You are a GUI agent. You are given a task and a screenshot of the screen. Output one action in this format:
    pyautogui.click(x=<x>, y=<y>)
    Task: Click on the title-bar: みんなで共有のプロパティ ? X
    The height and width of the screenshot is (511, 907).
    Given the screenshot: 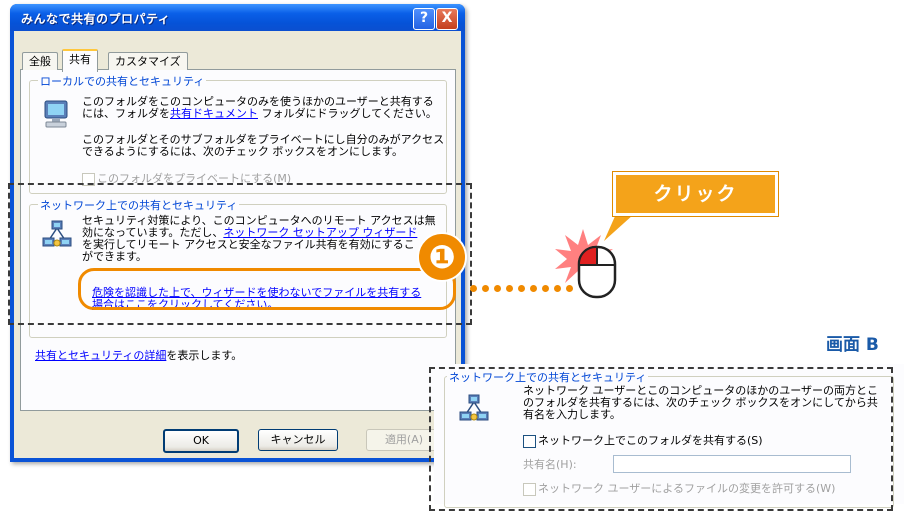 What is the action you would take?
    pyautogui.click(x=237, y=17)
    